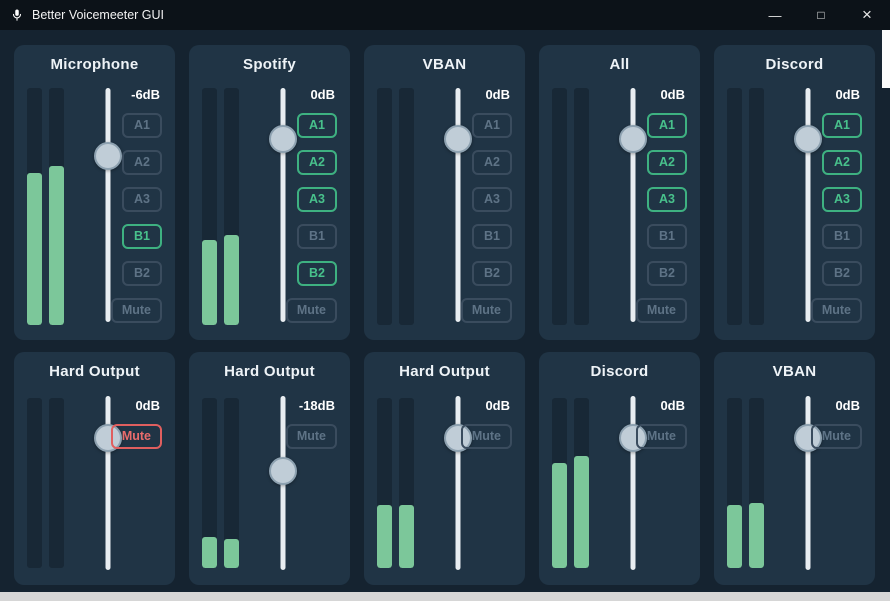 This screenshot has width=890, height=601. I want to click on microphone-icon, so click(17, 15).